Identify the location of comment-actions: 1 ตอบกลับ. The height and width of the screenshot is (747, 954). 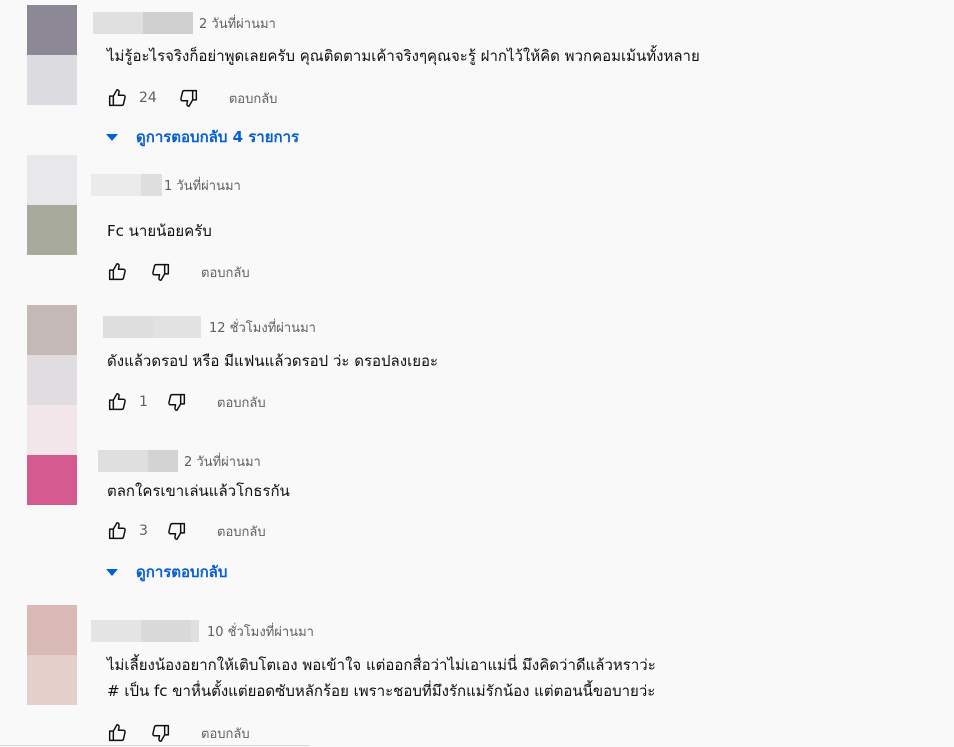
(185, 402).